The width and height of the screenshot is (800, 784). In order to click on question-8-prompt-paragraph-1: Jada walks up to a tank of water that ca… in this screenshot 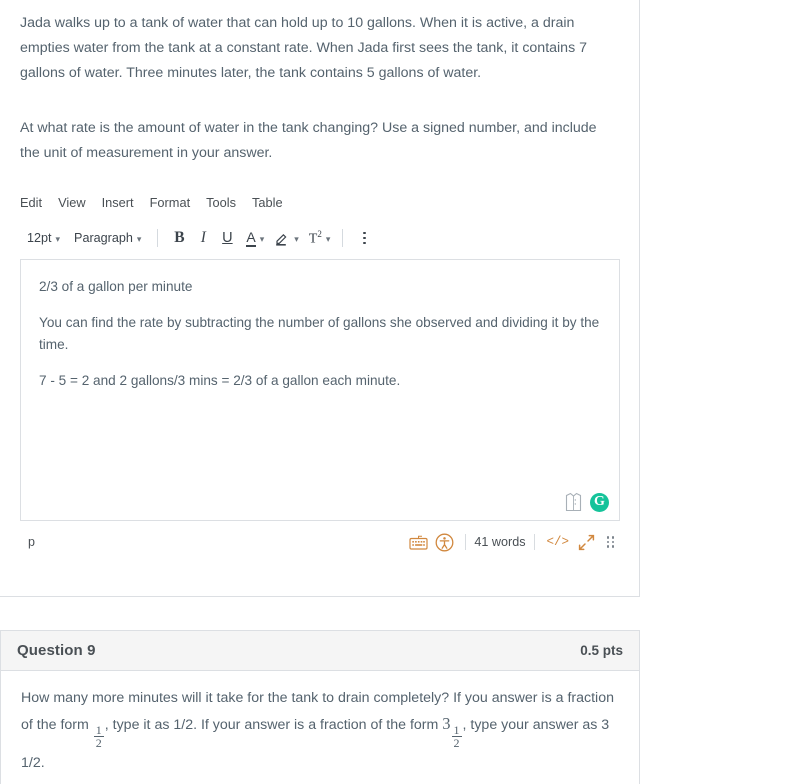, I will do `click(303, 48)`.